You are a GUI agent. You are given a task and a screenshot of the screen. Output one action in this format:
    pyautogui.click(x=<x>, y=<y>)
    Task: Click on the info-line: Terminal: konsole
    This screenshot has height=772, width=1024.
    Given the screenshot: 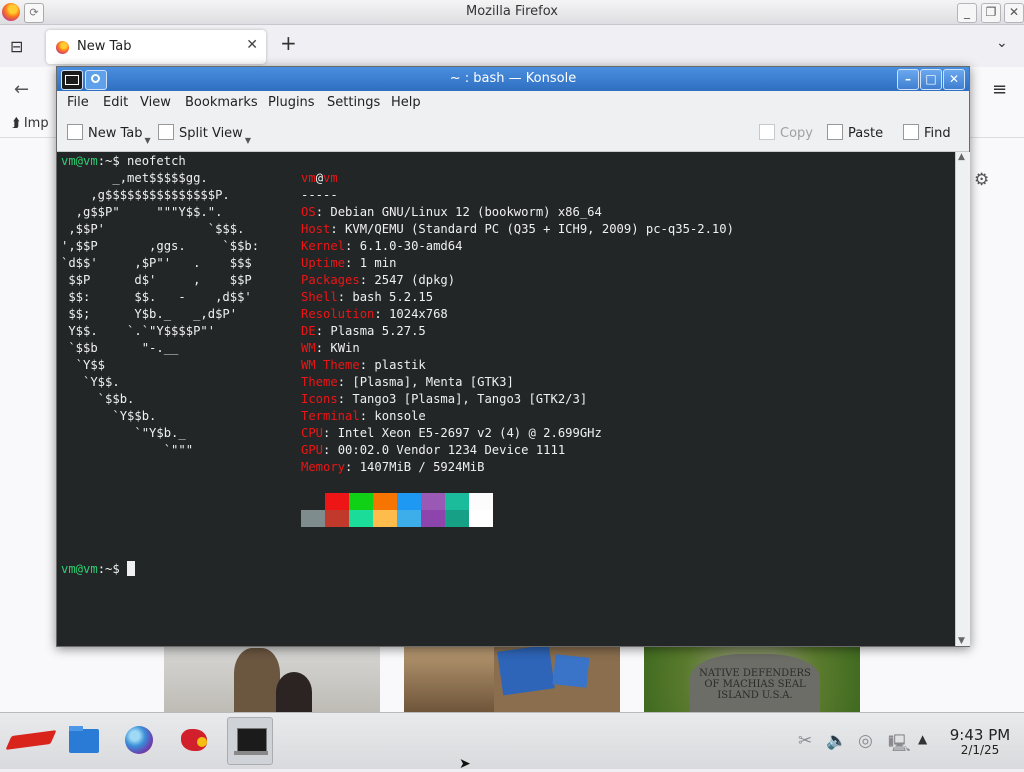 What is the action you would take?
    pyautogui.click(x=363, y=416)
    